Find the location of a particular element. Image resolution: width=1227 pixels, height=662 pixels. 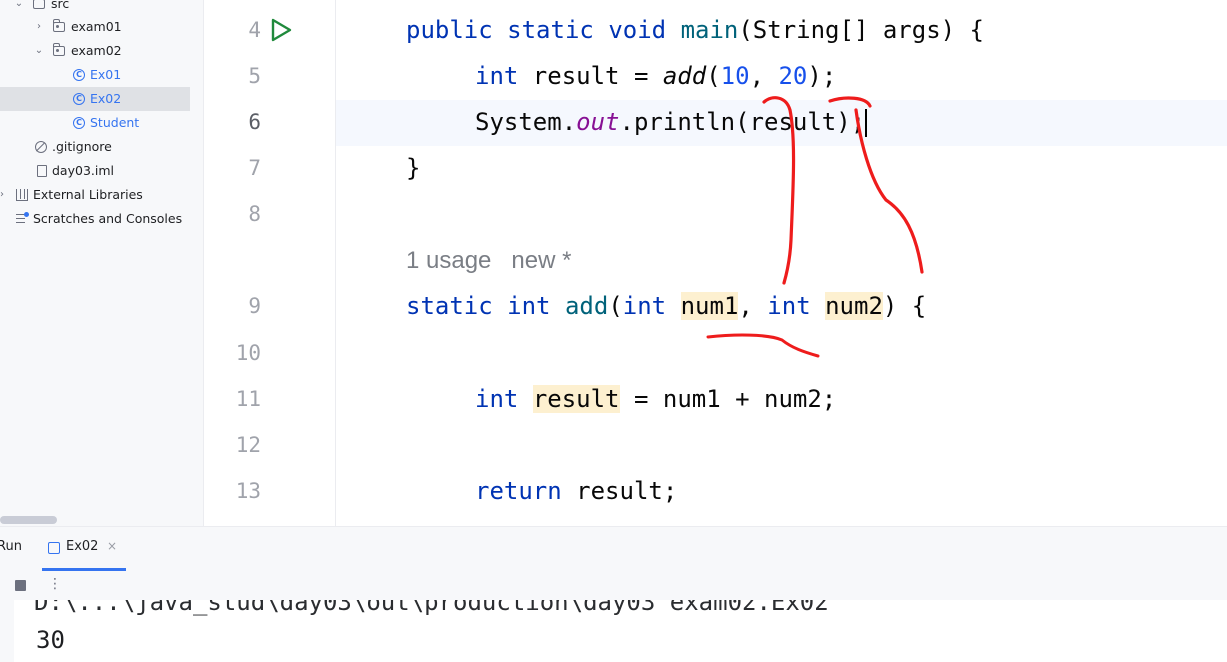

run-tab-ex02: Ex02 is located at coordinates (82, 546).